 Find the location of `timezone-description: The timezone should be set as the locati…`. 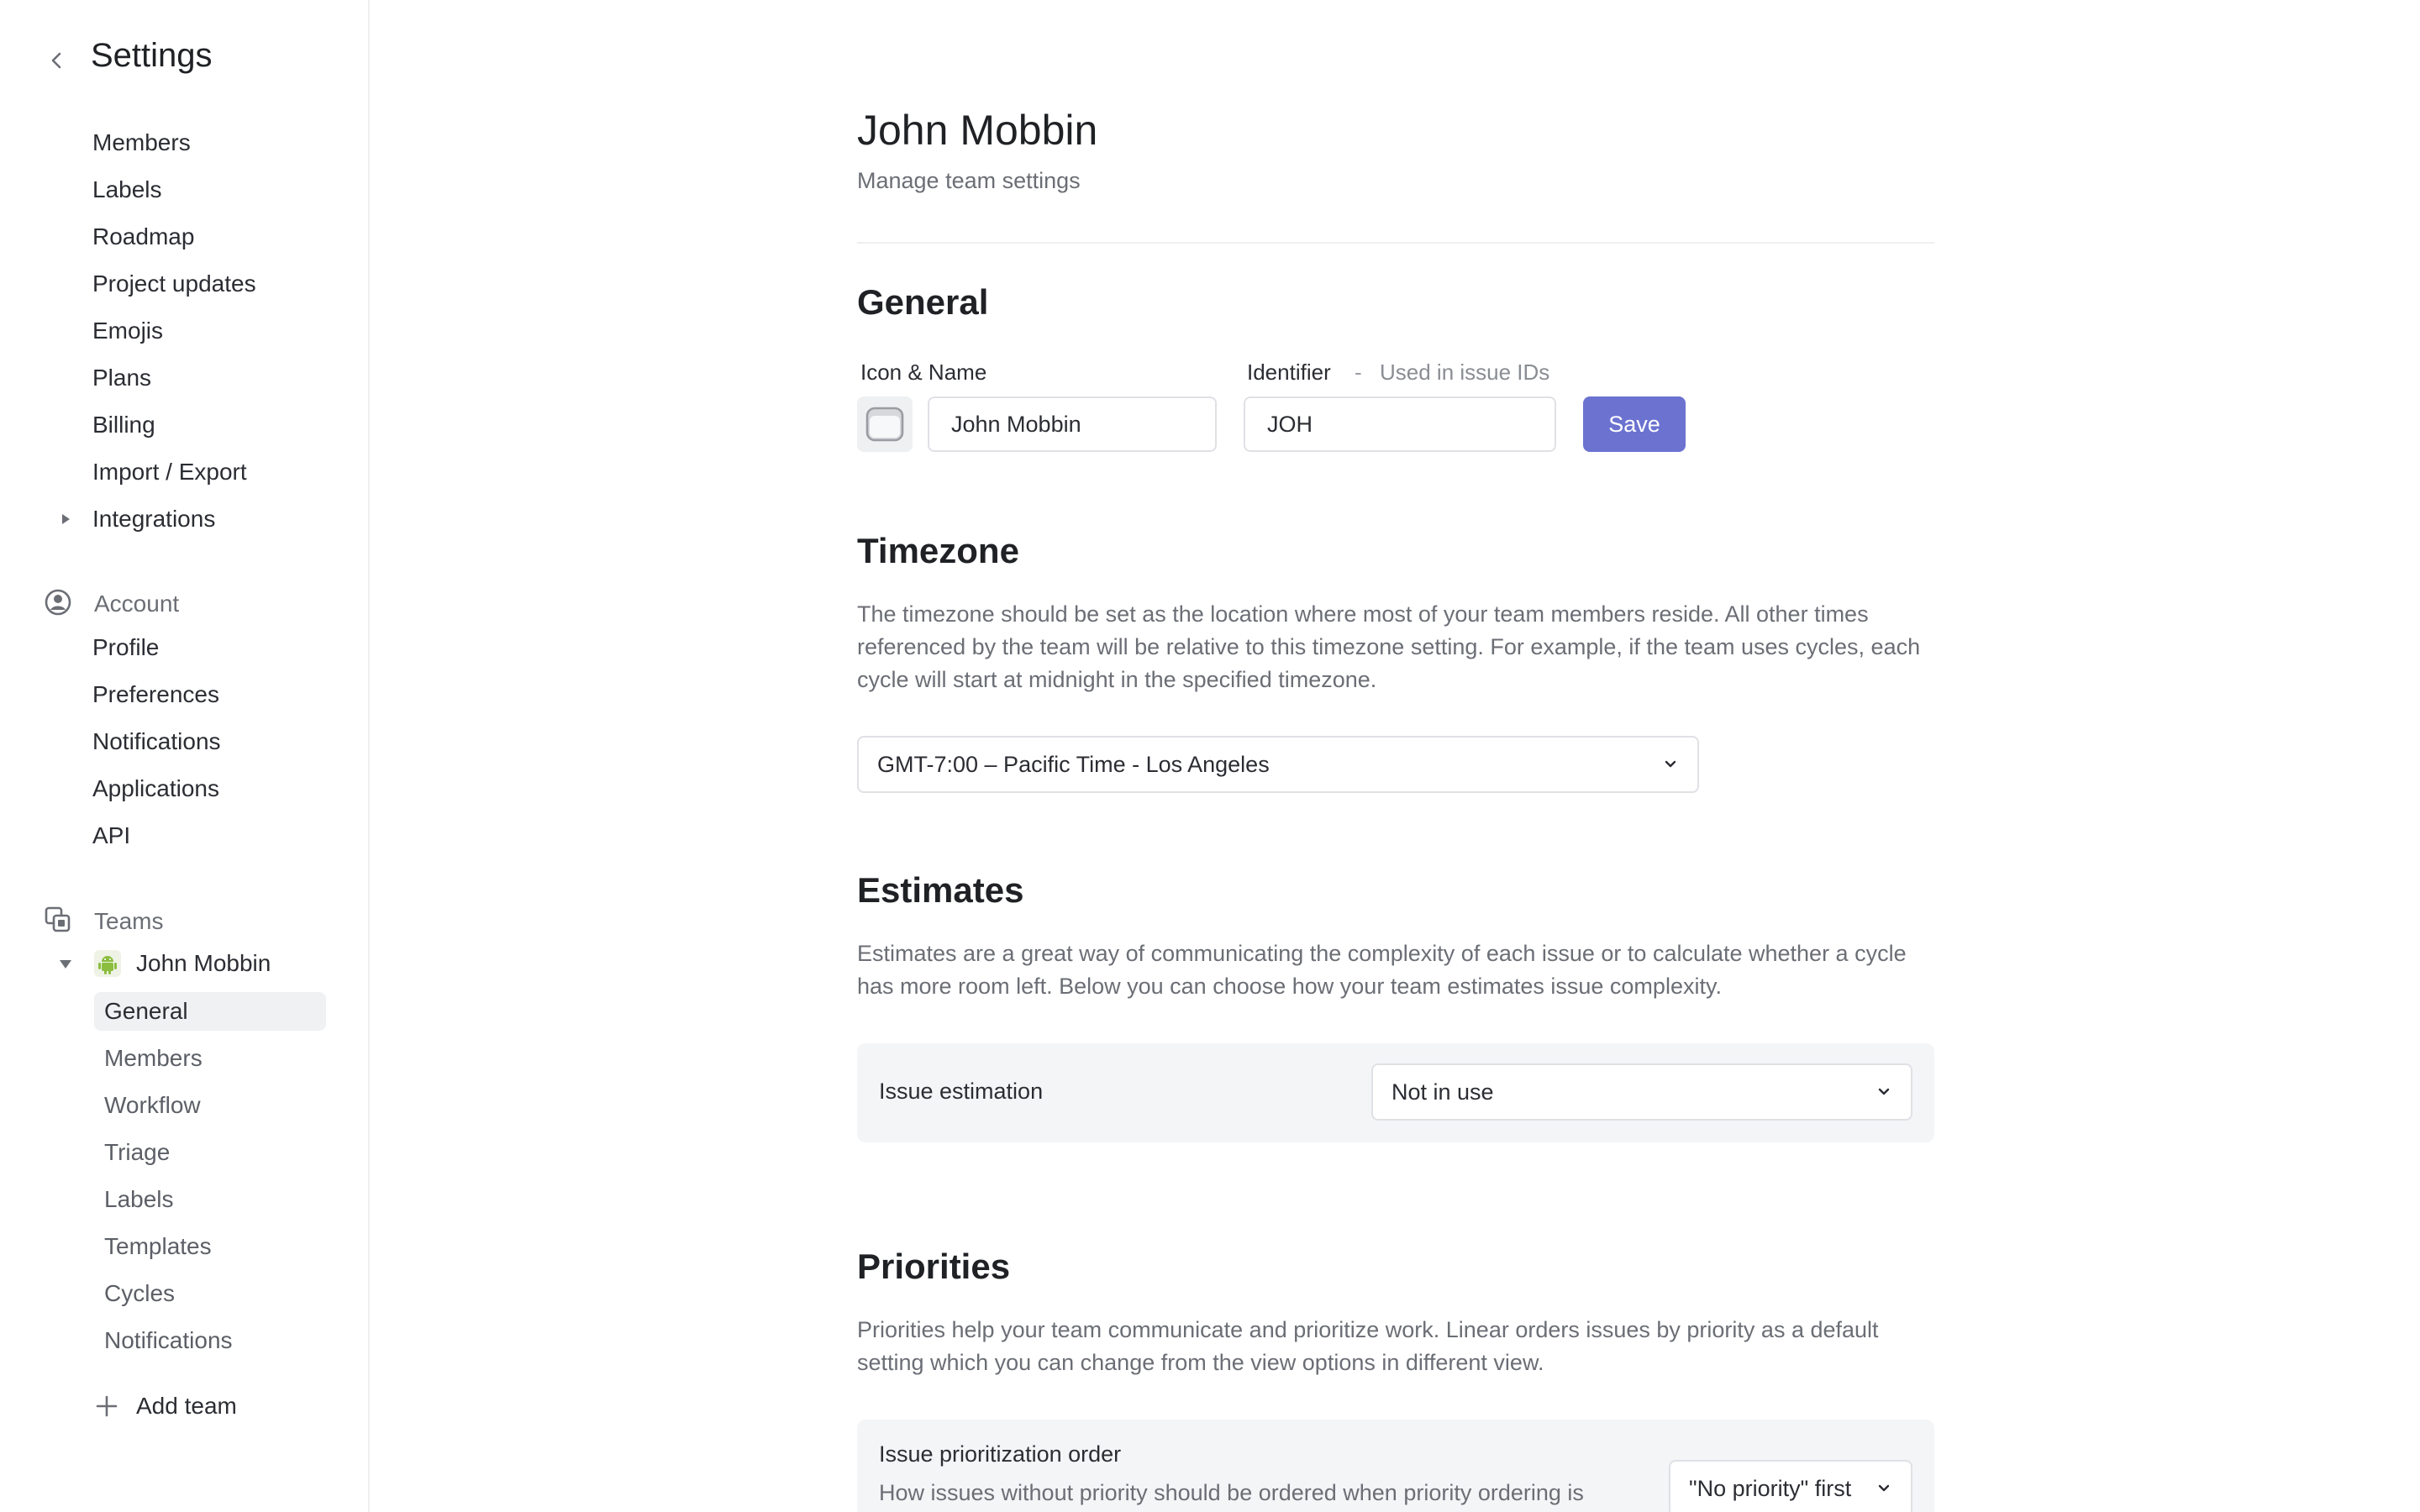

timezone-description: The timezone should be set as the locati… is located at coordinates (1389, 646).